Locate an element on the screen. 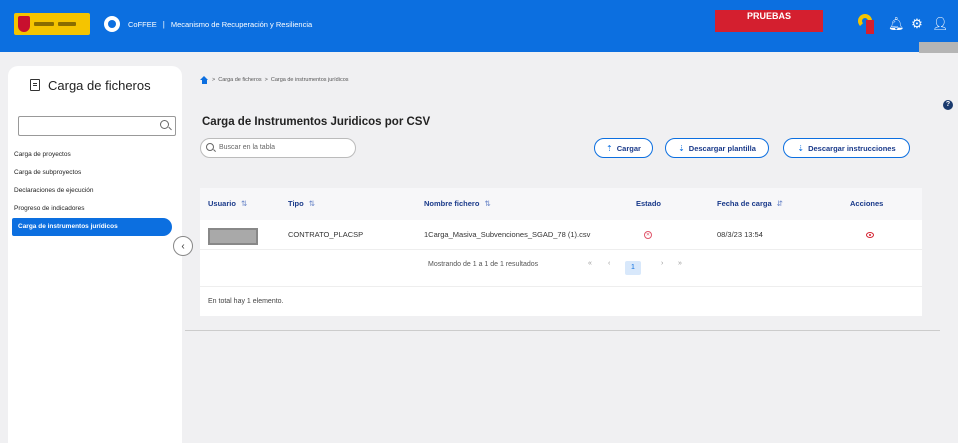  column-header-fecha-carga: Fecha de carga ⇵ is located at coordinates (750, 203).